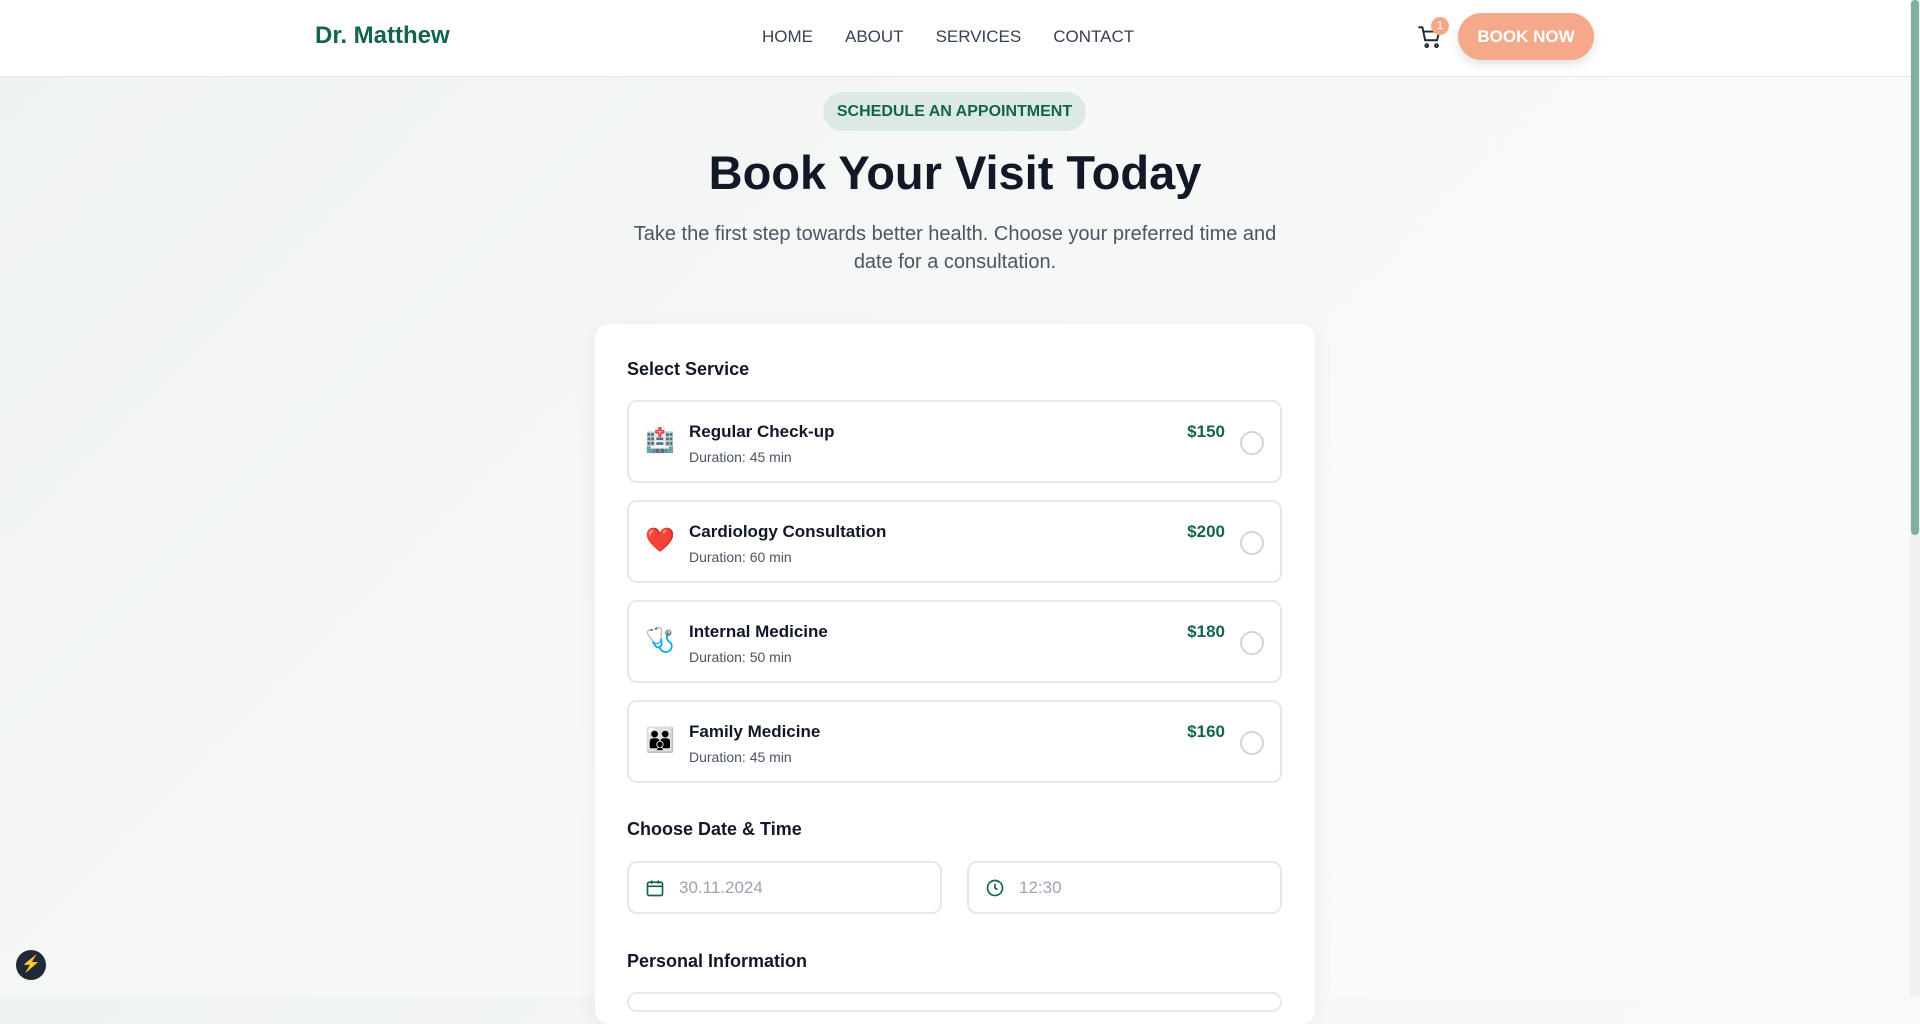  Describe the element at coordinates (784, 887) in the screenshot. I see `date-input: 30.11.2024` at that location.